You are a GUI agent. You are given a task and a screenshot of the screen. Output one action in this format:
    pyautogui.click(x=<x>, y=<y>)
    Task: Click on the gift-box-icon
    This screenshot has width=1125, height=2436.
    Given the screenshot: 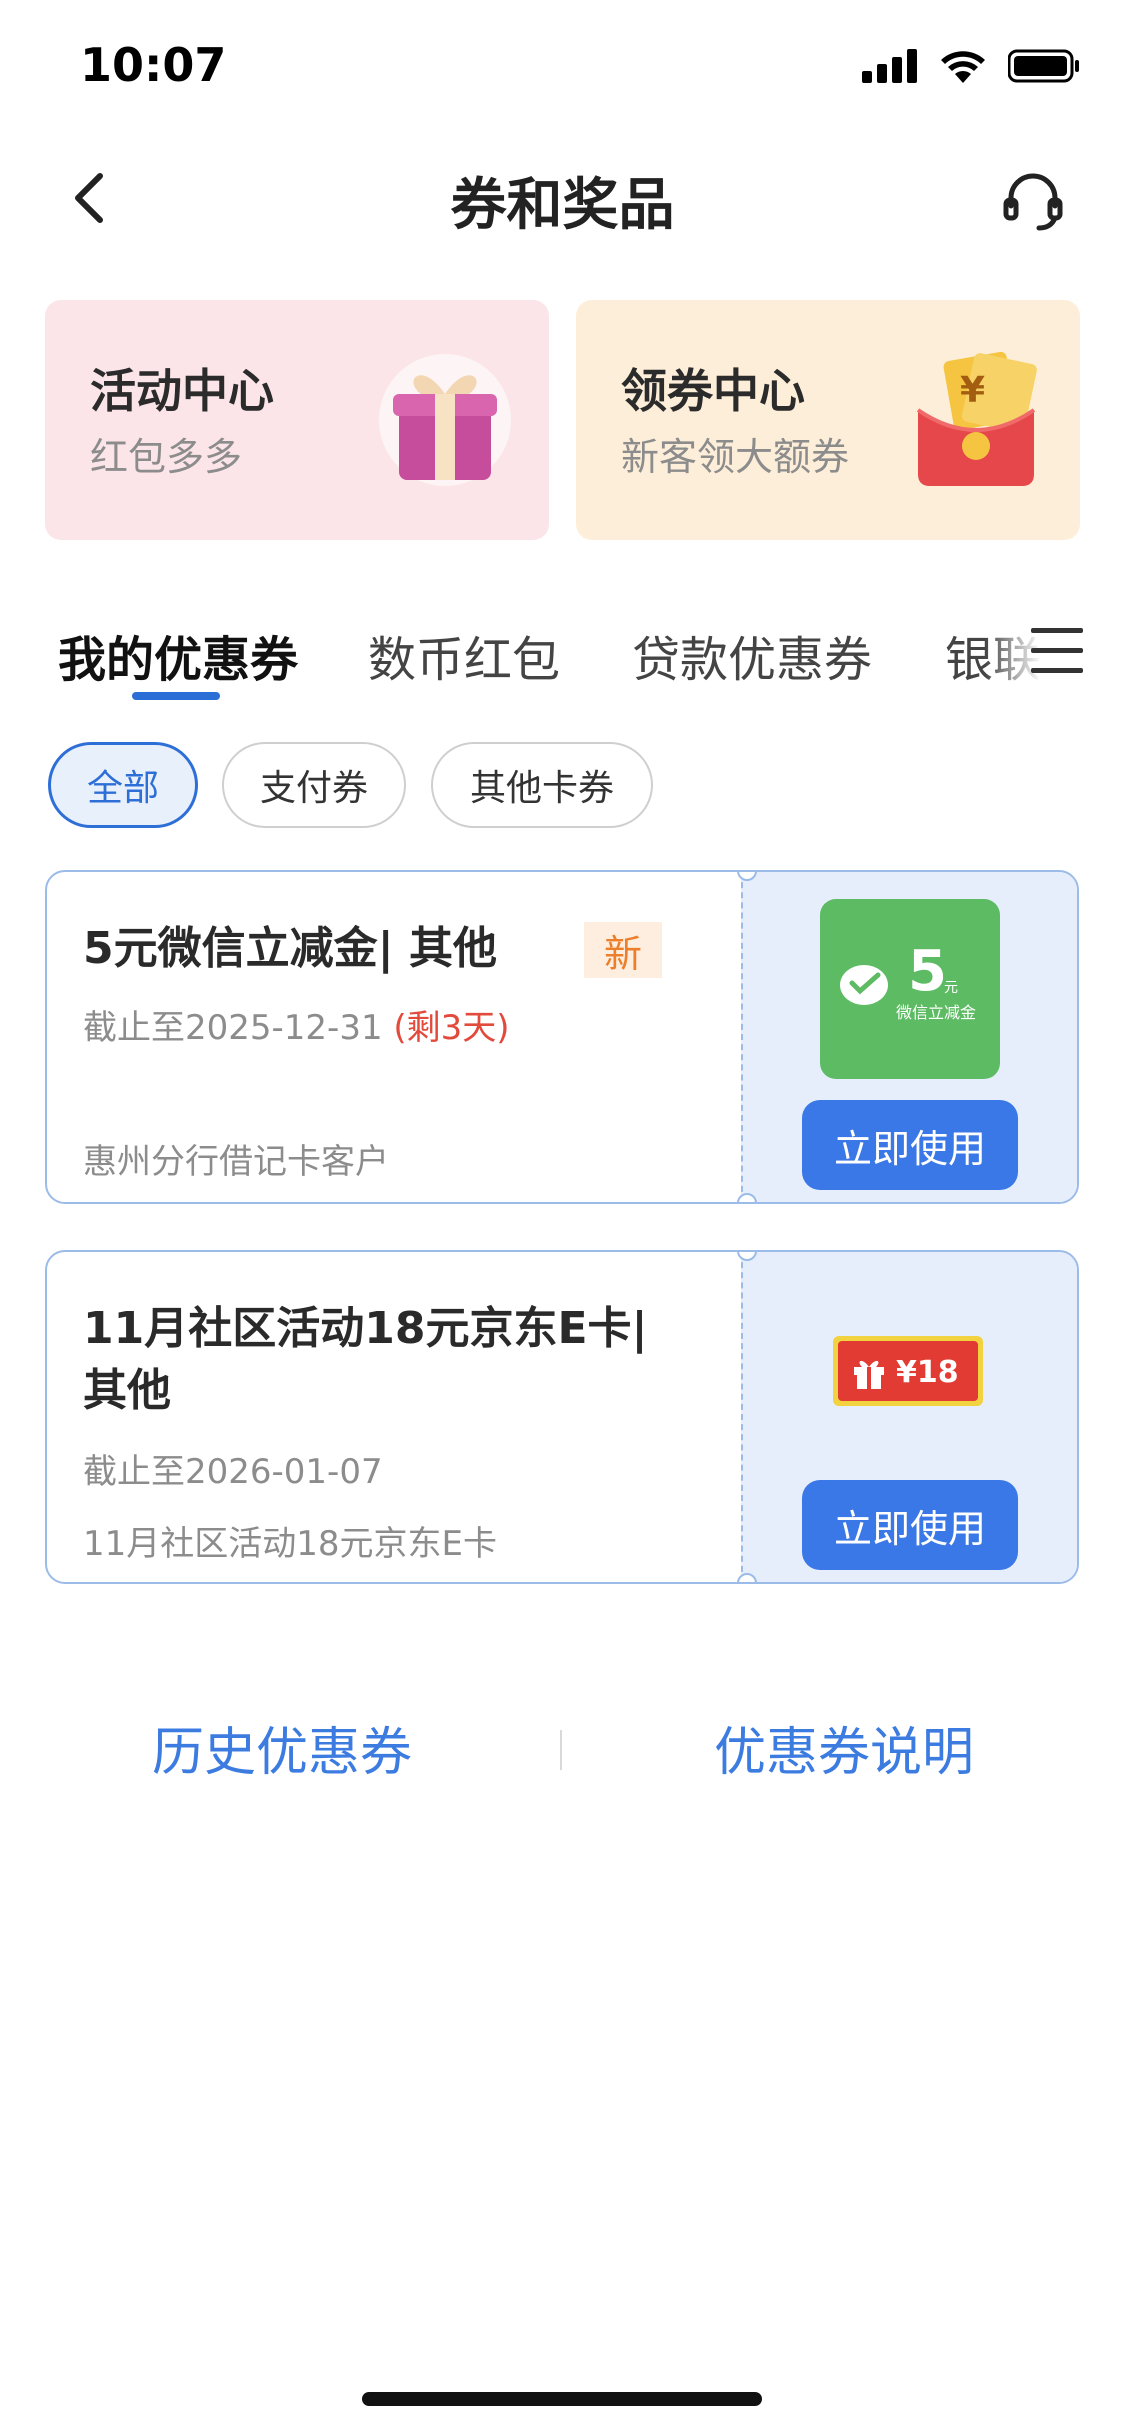 What is the action you would take?
    pyautogui.click(x=445, y=420)
    